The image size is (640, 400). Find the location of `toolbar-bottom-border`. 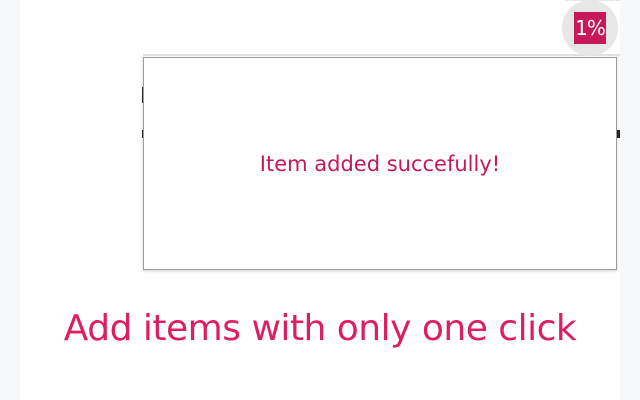

toolbar-bottom-border is located at coordinates (381, 55).